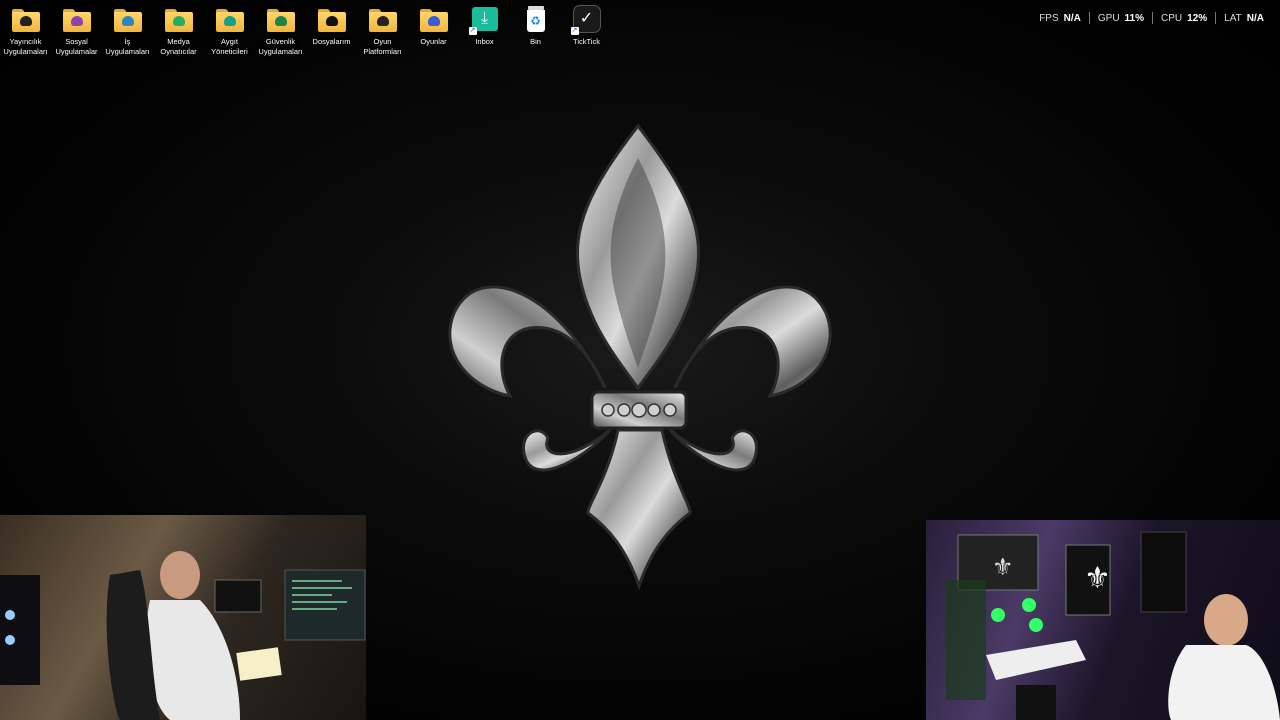 This screenshot has height=720, width=1280. Describe the element at coordinates (382, 46) in the screenshot. I see `desktop-icon-label: Oyun Platformları` at that location.